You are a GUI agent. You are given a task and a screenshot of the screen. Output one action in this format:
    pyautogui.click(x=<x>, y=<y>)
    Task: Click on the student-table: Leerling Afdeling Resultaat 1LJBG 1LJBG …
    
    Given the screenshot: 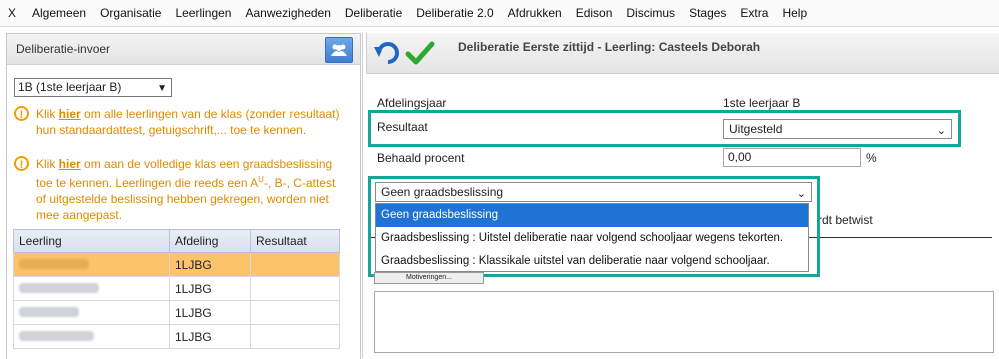 What is the action you would take?
    pyautogui.click(x=176, y=289)
    